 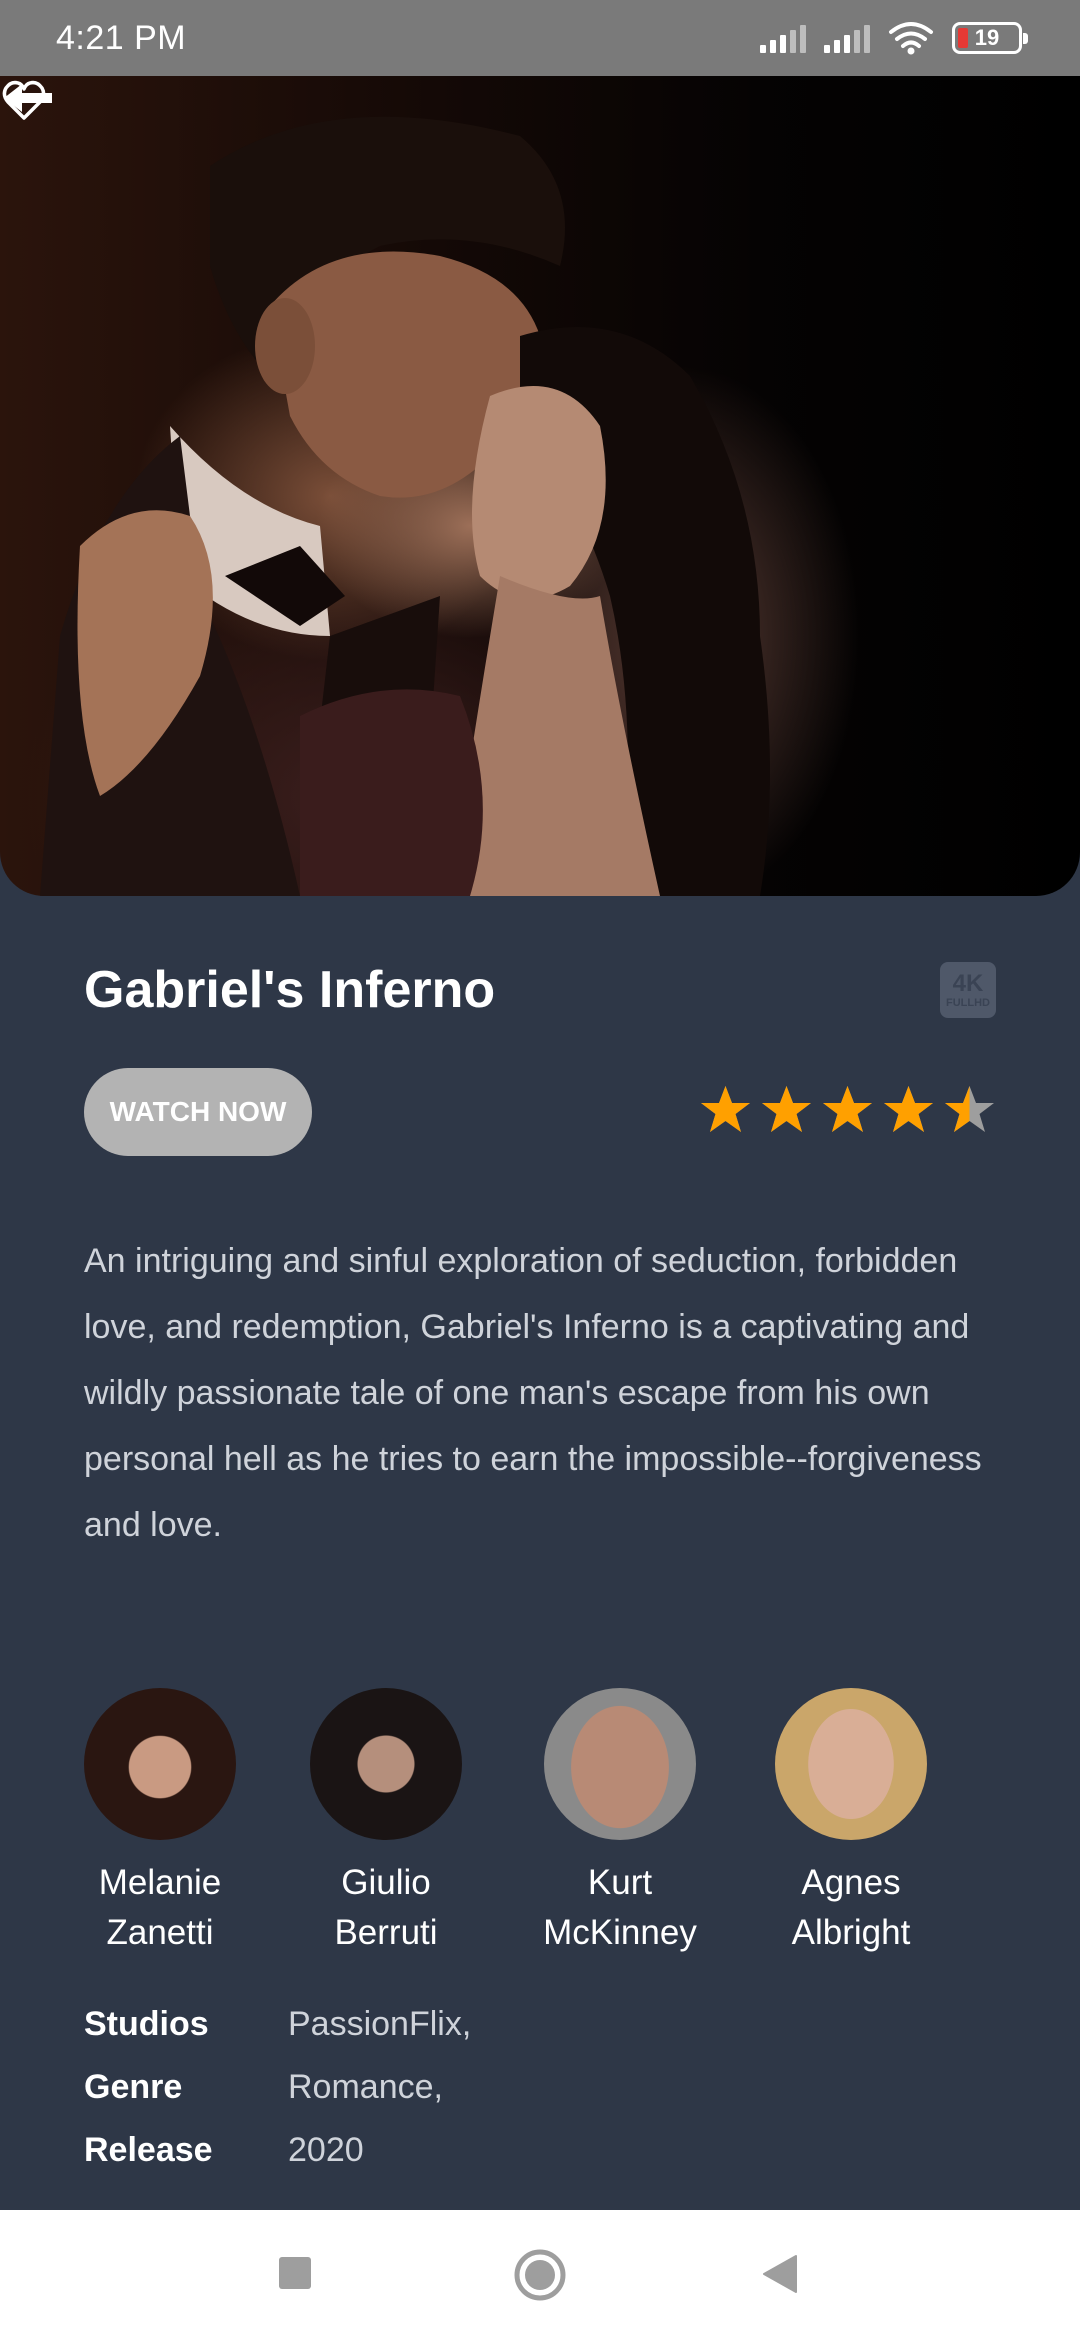 I want to click on quality-4k-icon: 4K FULLHD, so click(x=968, y=990).